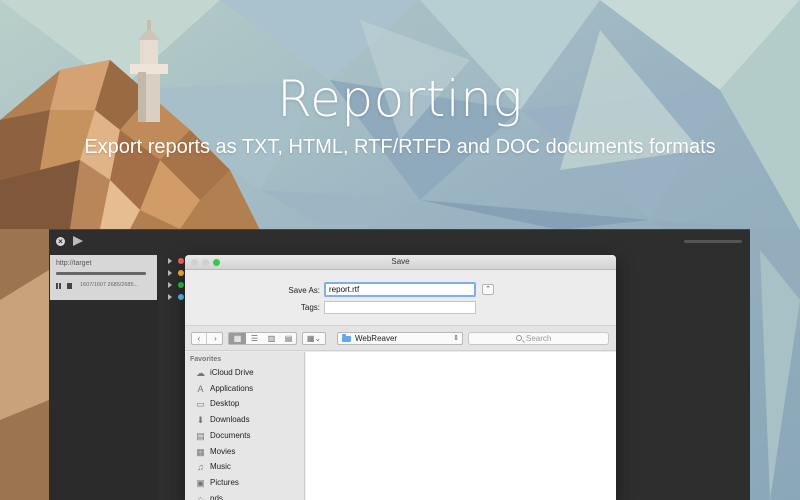  Describe the element at coordinates (249, 452) in the screenshot. I see `sidebar-item-movies: ▦ Movies` at that location.